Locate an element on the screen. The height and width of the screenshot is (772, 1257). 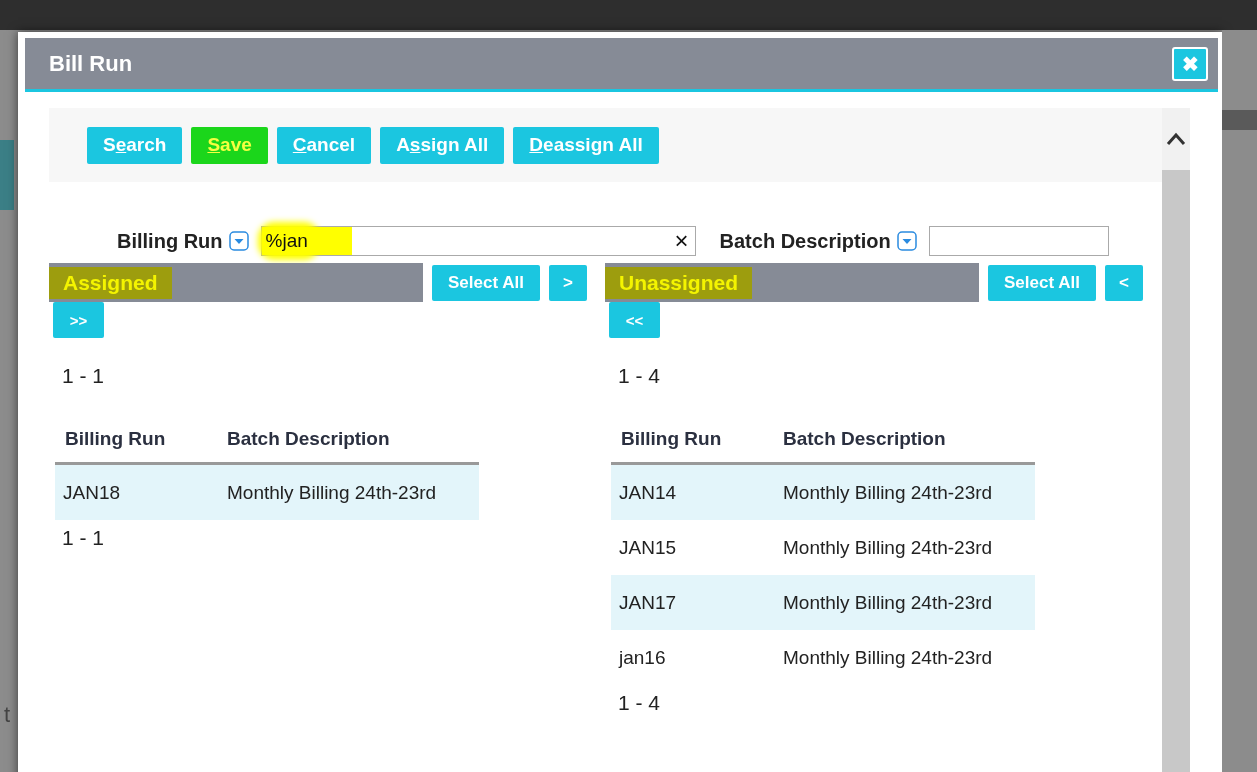
table-row: JAN18 Monthly Billing 24th-23rd is located at coordinates (267, 492).